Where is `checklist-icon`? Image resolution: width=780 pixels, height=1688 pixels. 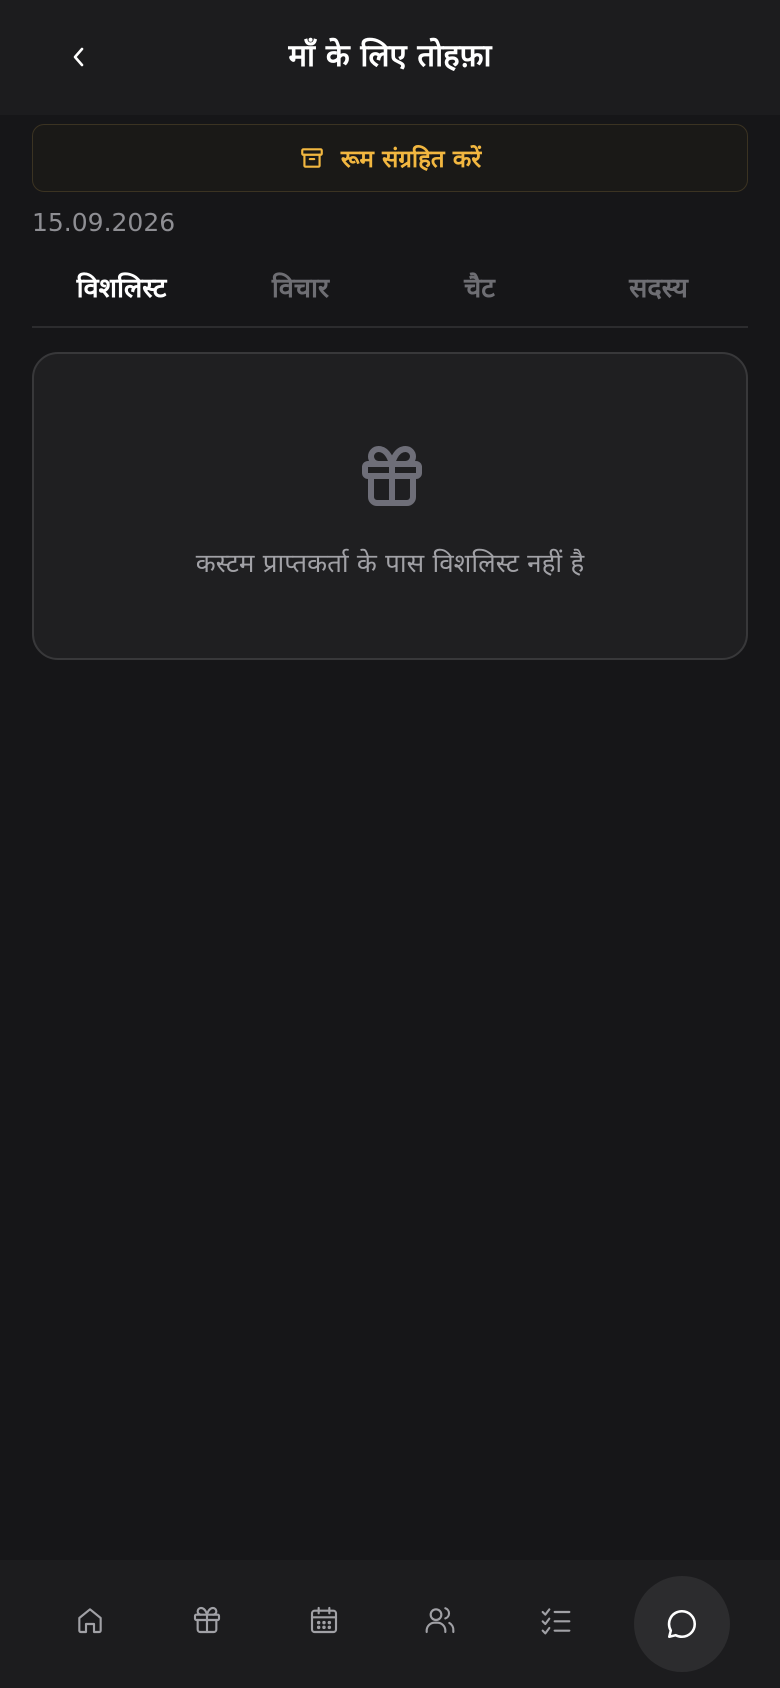
checklist-icon is located at coordinates (556, 1621).